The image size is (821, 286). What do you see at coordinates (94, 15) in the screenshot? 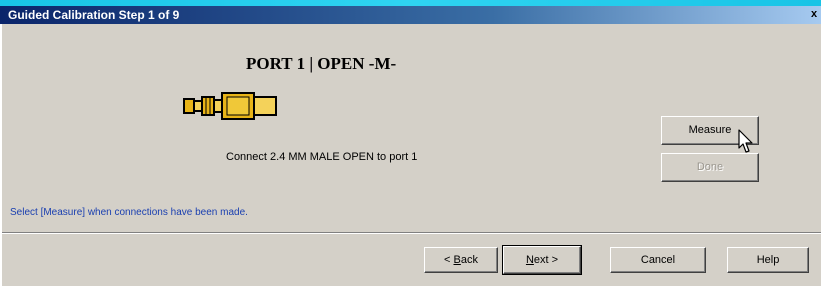
I see `dialog-title: Guided Calibration Step 1 of 9` at bounding box center [94, 15].